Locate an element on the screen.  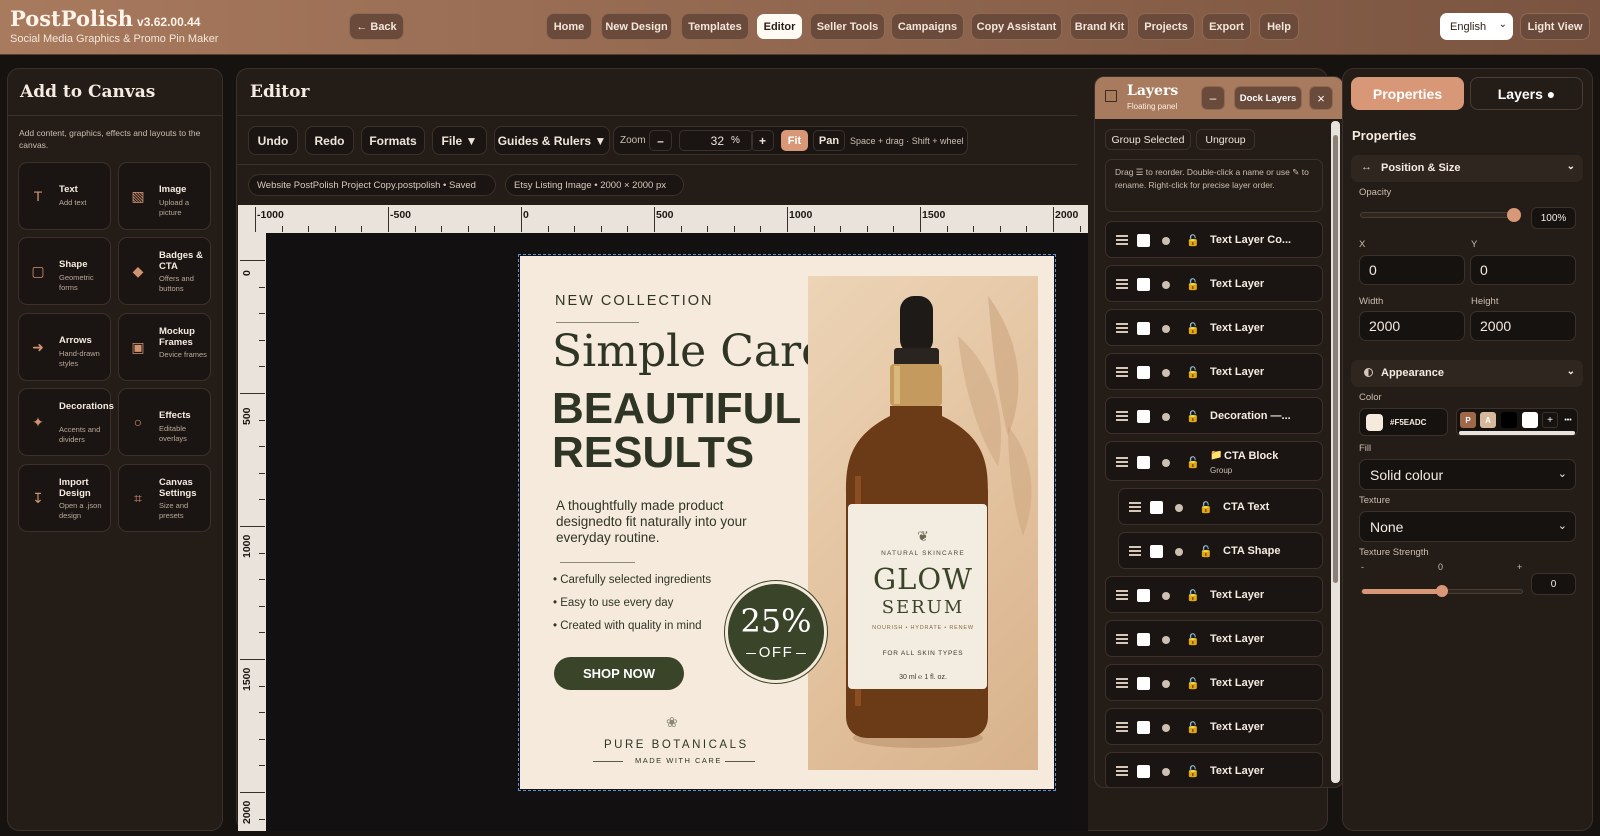
color-hex: #F5EADC is located at coordinates (1408, 422).